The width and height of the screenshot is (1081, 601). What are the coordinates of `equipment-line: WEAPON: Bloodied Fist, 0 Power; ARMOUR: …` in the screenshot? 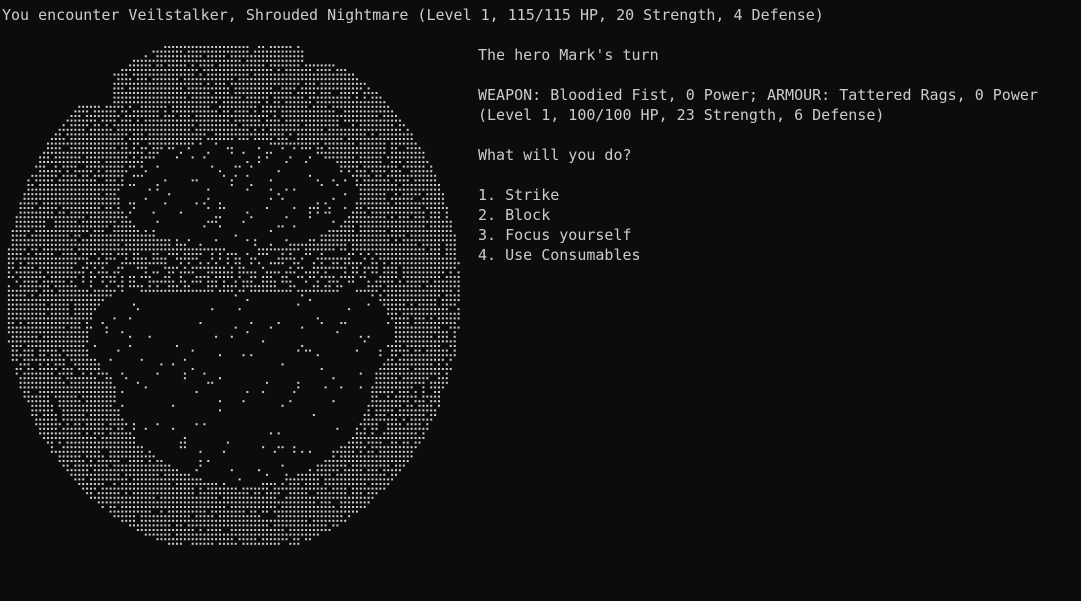 It's located at (758, 95).